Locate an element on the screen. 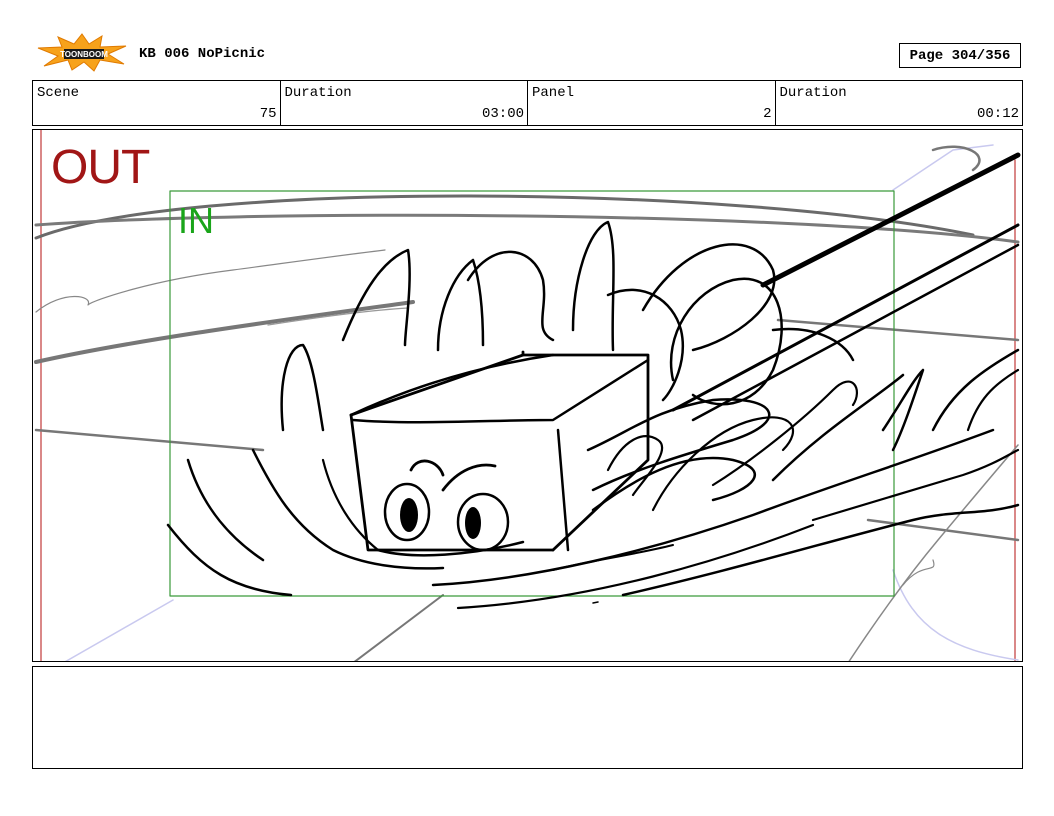 This screenshot has width=1054, height=816. scene-value: 75 is located at coordinates (268, 114).